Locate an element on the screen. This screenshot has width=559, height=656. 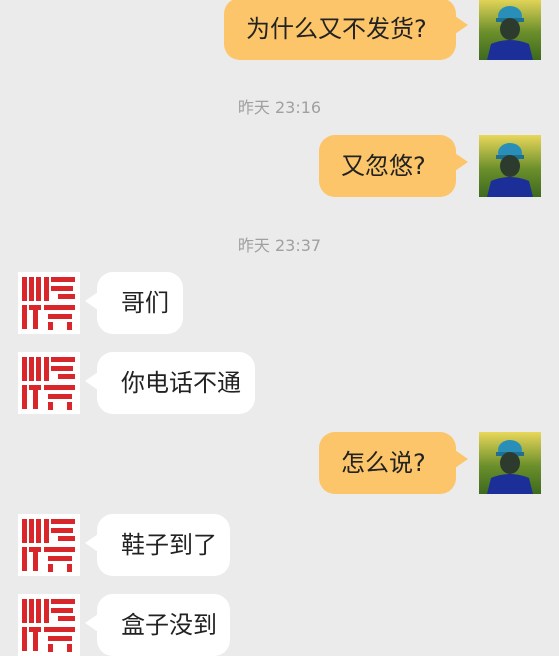
message-text: 鞋子到了 is located at coordinates (169, 545).